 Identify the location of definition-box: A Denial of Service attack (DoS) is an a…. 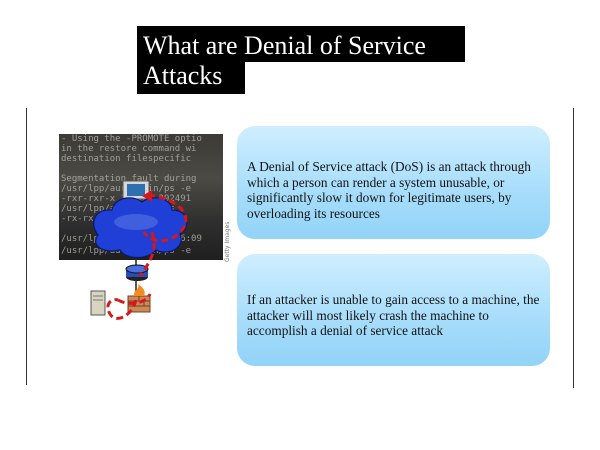
(393, 182).